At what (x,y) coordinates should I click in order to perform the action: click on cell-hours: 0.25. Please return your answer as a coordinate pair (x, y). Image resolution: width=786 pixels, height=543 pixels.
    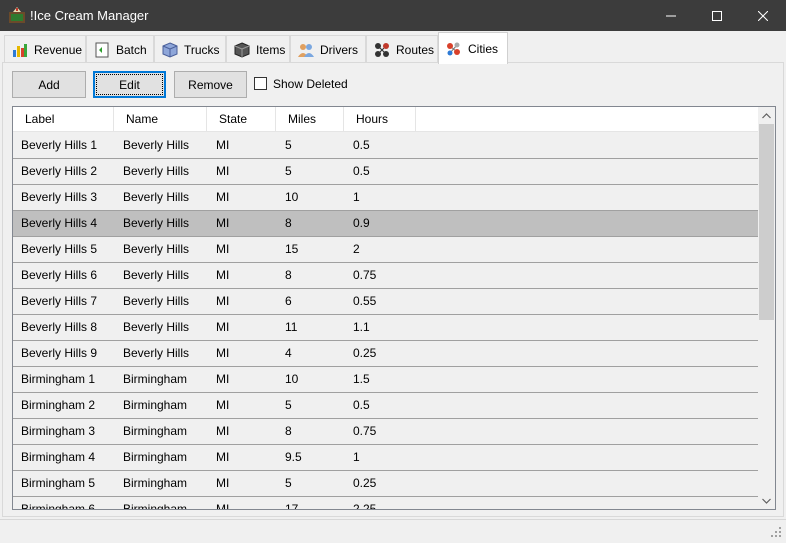
    Looking at the image, I should click on (365, 353).